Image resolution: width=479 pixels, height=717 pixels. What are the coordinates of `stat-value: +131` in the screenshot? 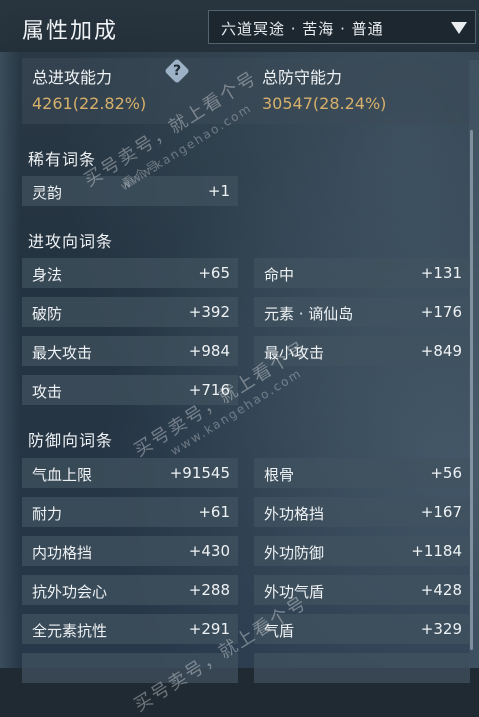 It's located at (441, 273).